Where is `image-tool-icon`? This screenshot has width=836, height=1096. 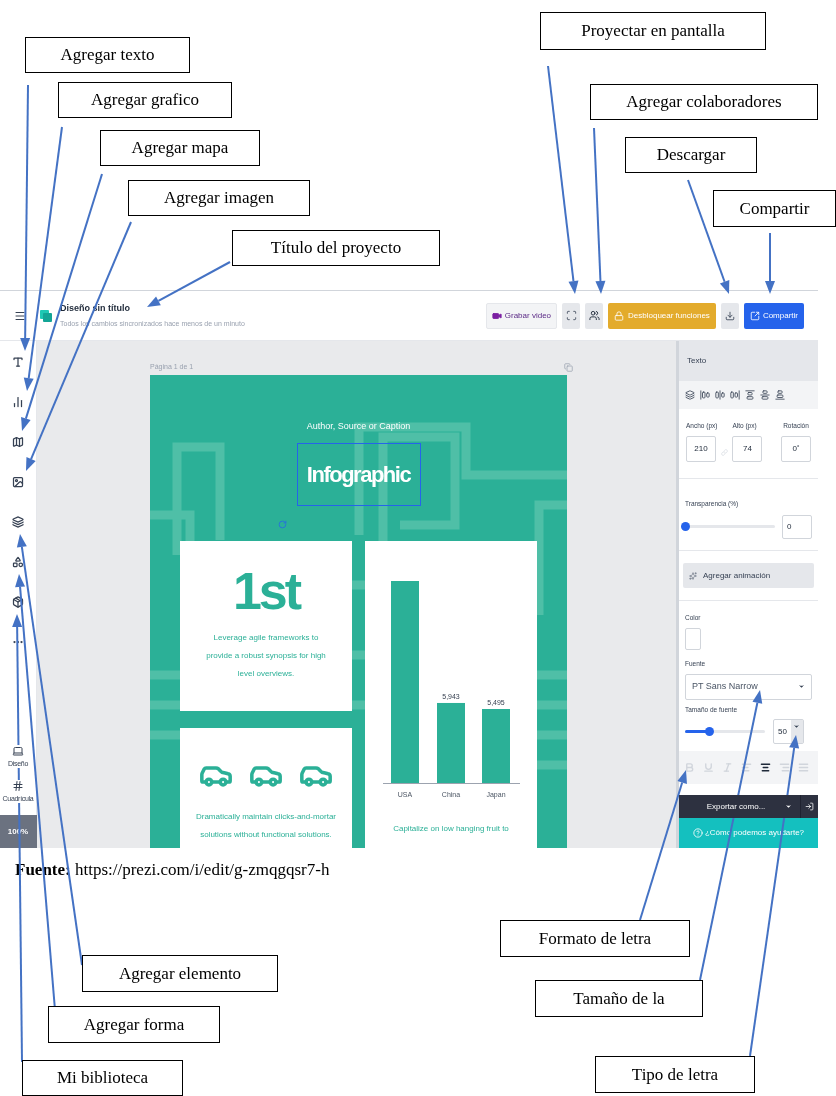
image-tool-icon is located at coordinates (18, 482).